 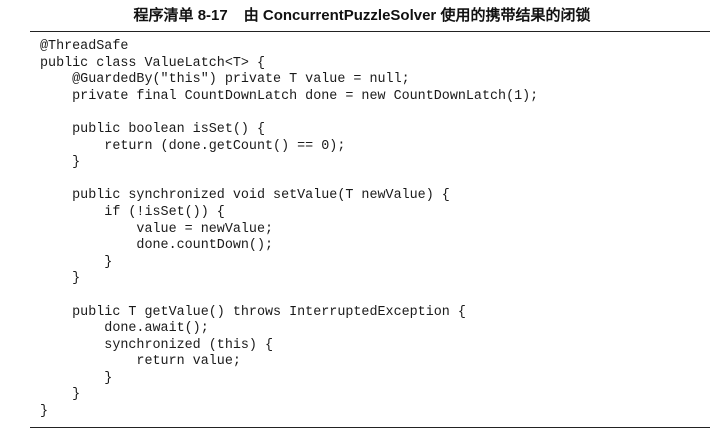 What do you see at coordinates (193, 146) in the screenshot?
I see `code-line: return (done.getCount() == 0);` at bounding box center [193, 146].